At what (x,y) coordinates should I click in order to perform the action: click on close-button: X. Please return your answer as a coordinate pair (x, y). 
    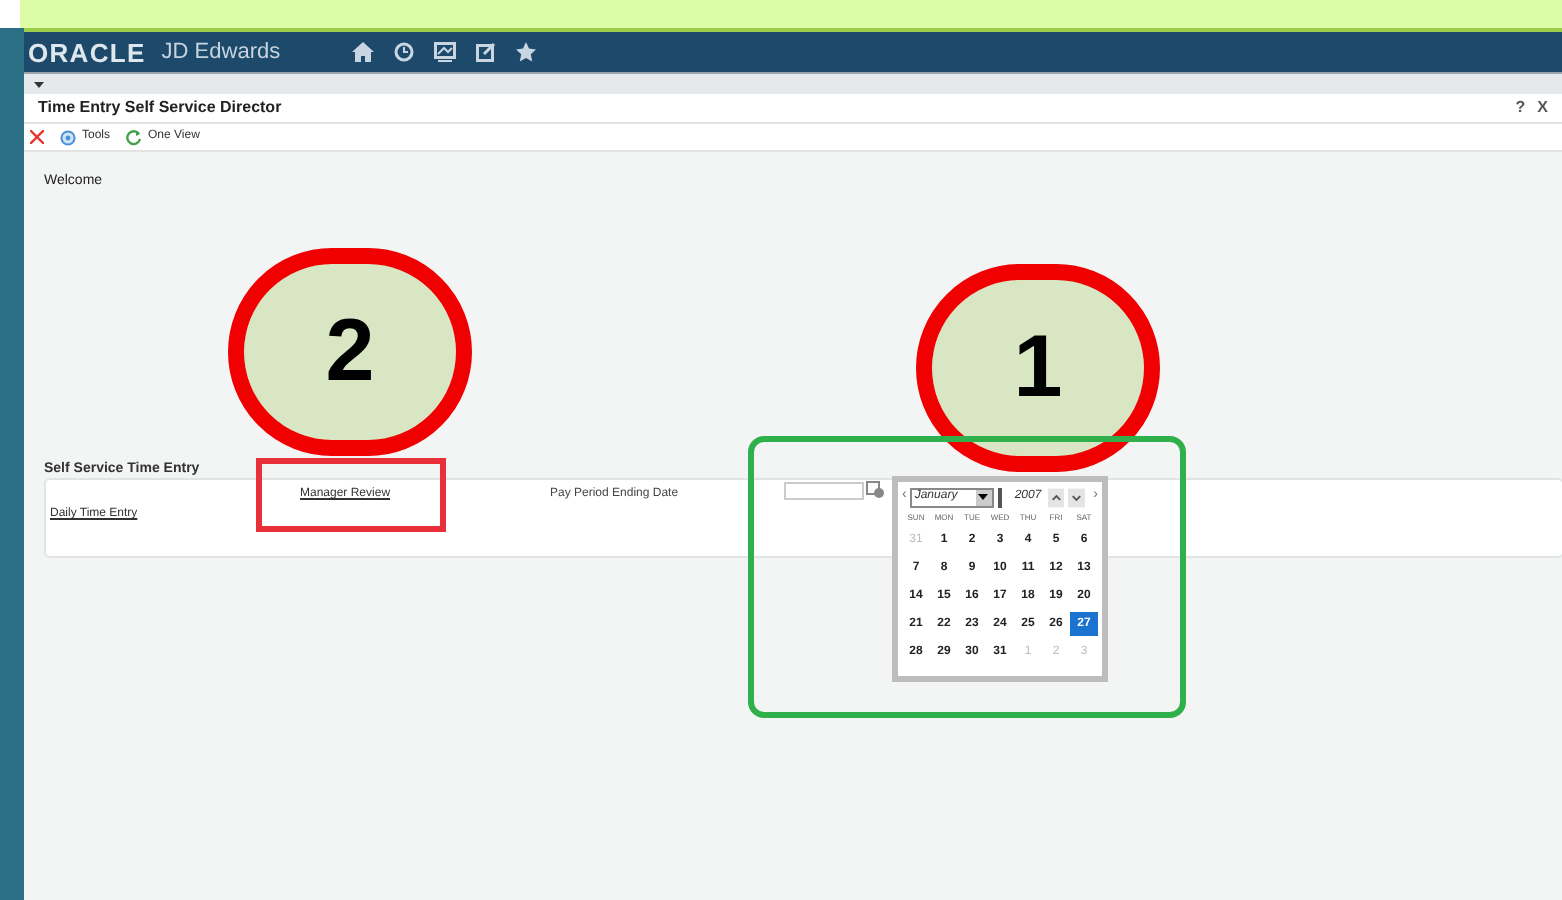
    Looking at the image, I should click on (1542, 108).